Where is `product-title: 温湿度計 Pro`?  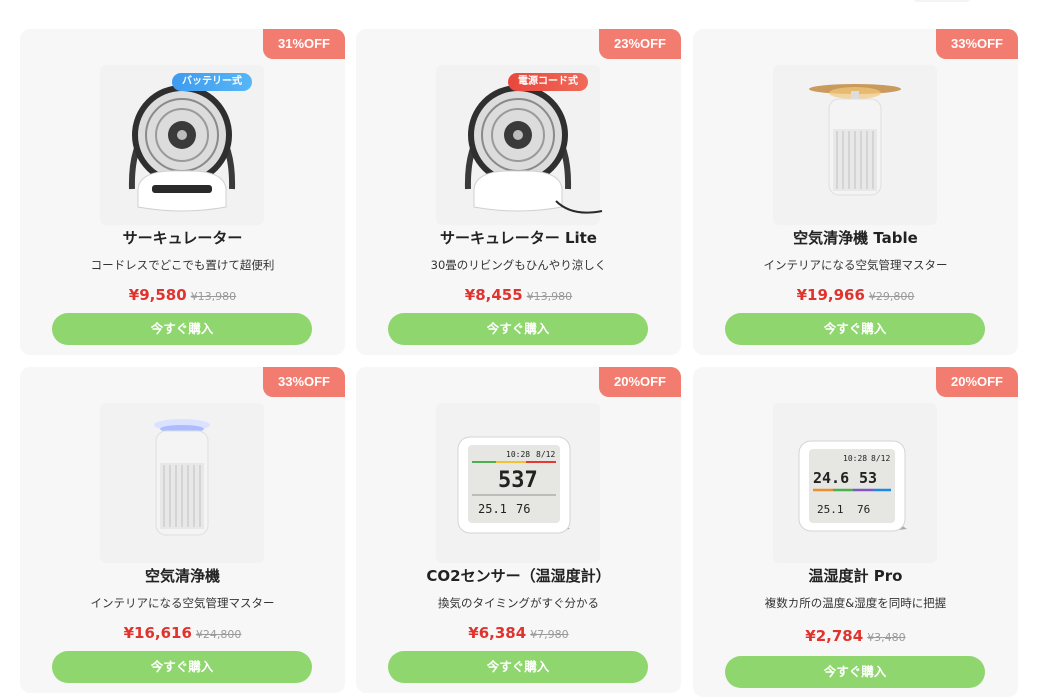 product-title: 温湿度計 Pro is located at coordinates (855, 575).